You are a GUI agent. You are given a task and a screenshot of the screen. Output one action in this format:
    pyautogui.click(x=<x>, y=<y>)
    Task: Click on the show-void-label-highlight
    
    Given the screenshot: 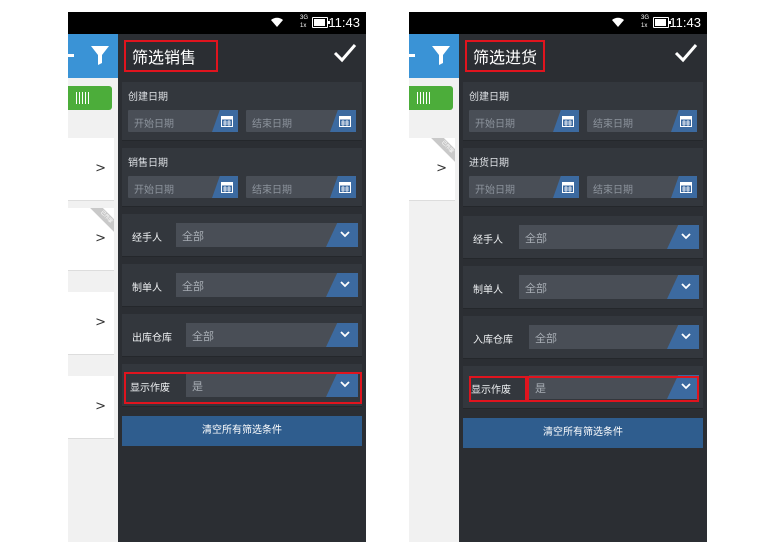 What is the action you would take?
    pyautogui.click(x=498, y=389)
    